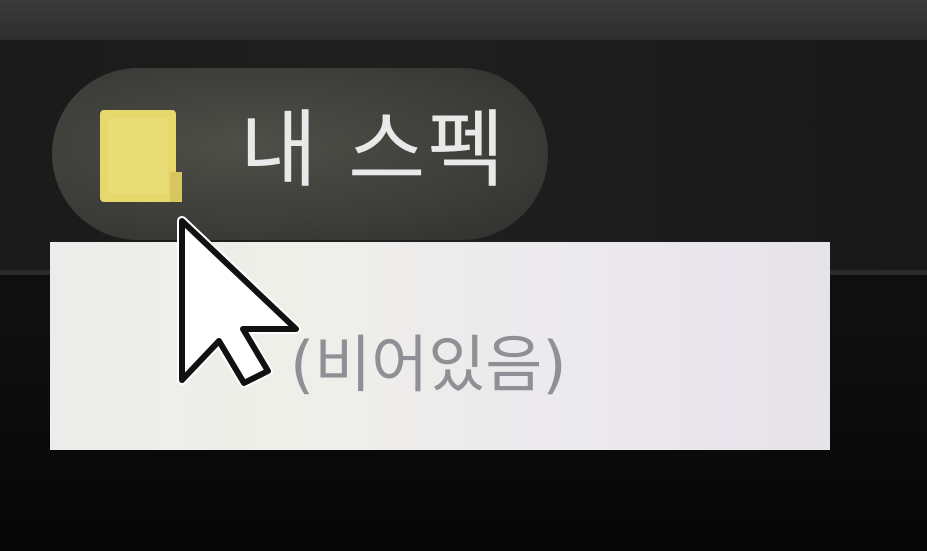 The height and width of the screenshot is (551, 927). What do you see at coordinates (373, 150) in the screenshot?
I see `folder-label: 내 스펙` at bounding box center [373, 150].